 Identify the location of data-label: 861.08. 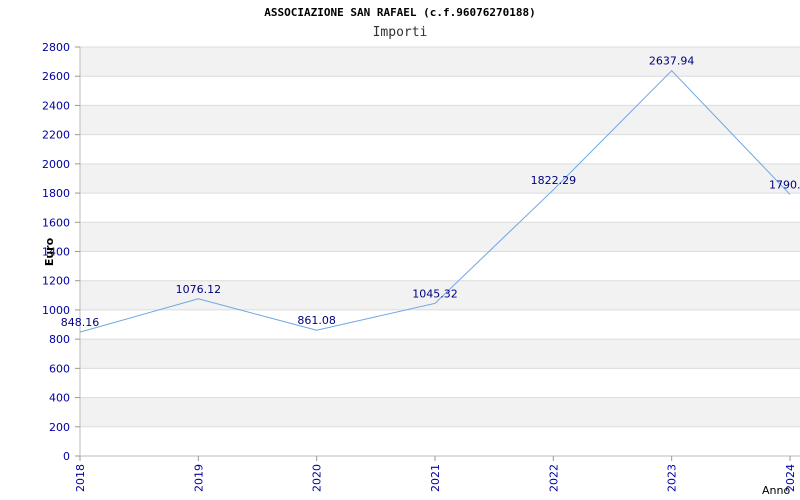
(316, 320).